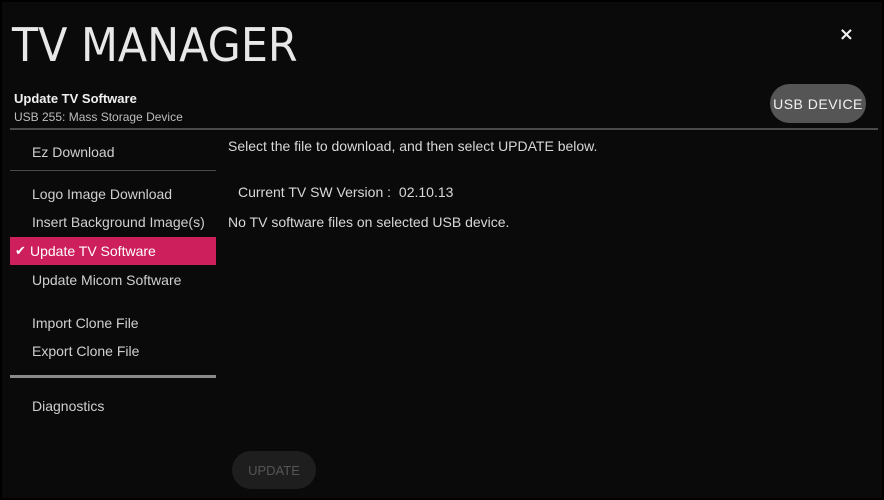  Describe the element at coordinates (75, 98) in the screenshot. I see `section-title: Update TV Software` at that location.